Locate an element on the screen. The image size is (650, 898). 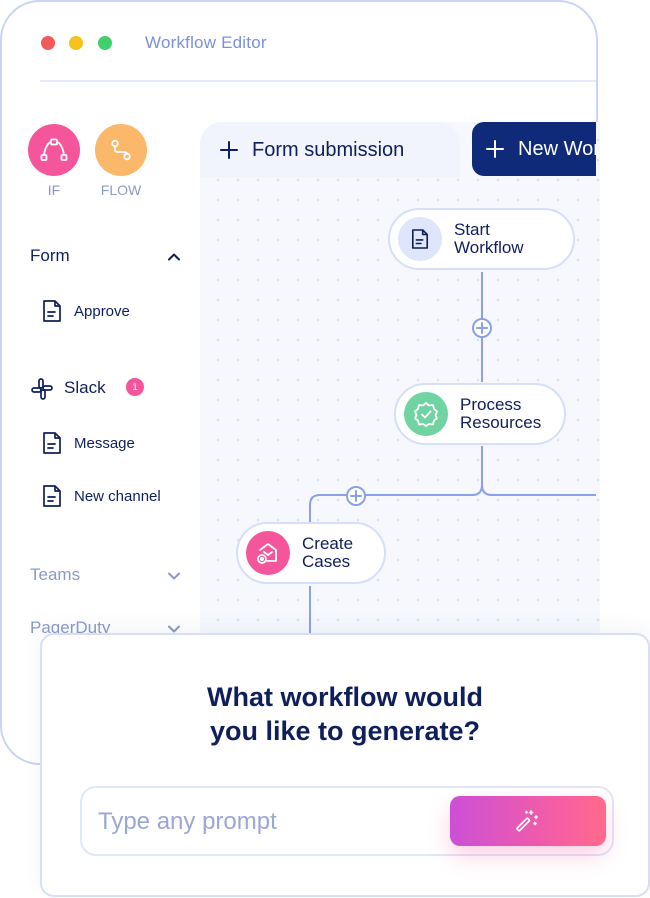
title-bar: Workflow Editor is located at coordinates (299, 42).